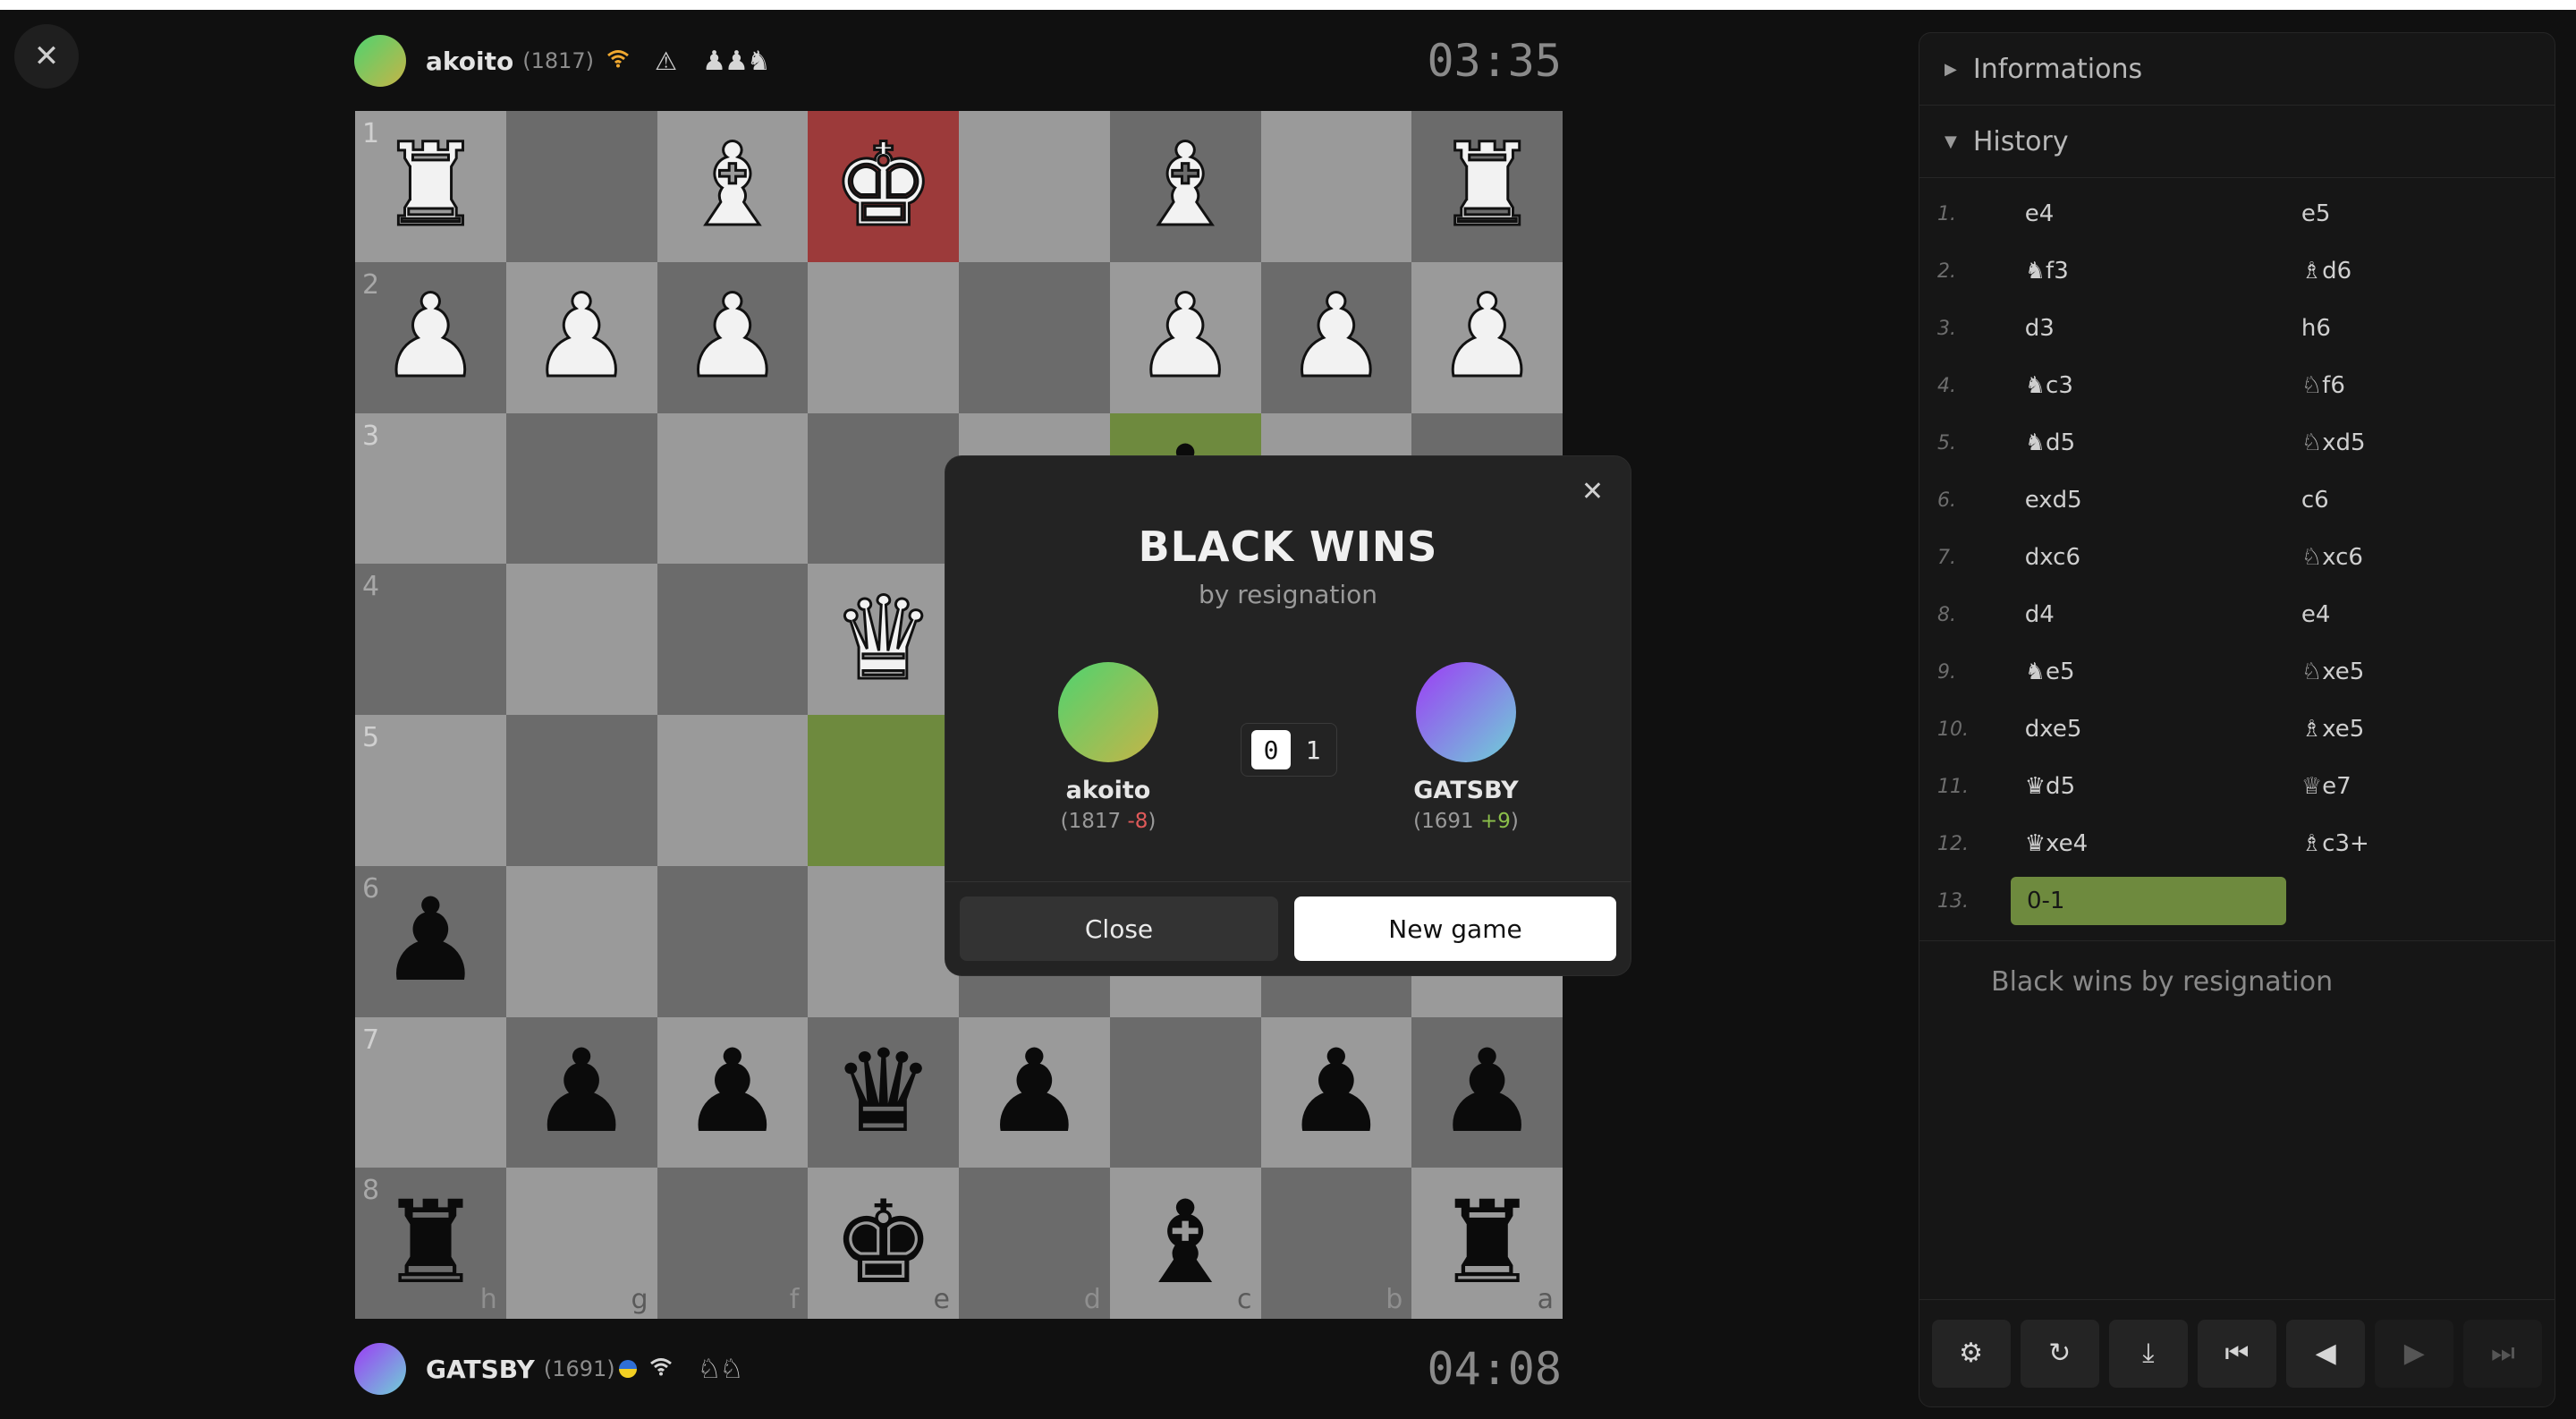 Image resolution: width=2576 pixels, height=1419 pixels. Describe the element at coordinates (2148, 901) in the screenshot. I see `result-move: 0-1` at that location.